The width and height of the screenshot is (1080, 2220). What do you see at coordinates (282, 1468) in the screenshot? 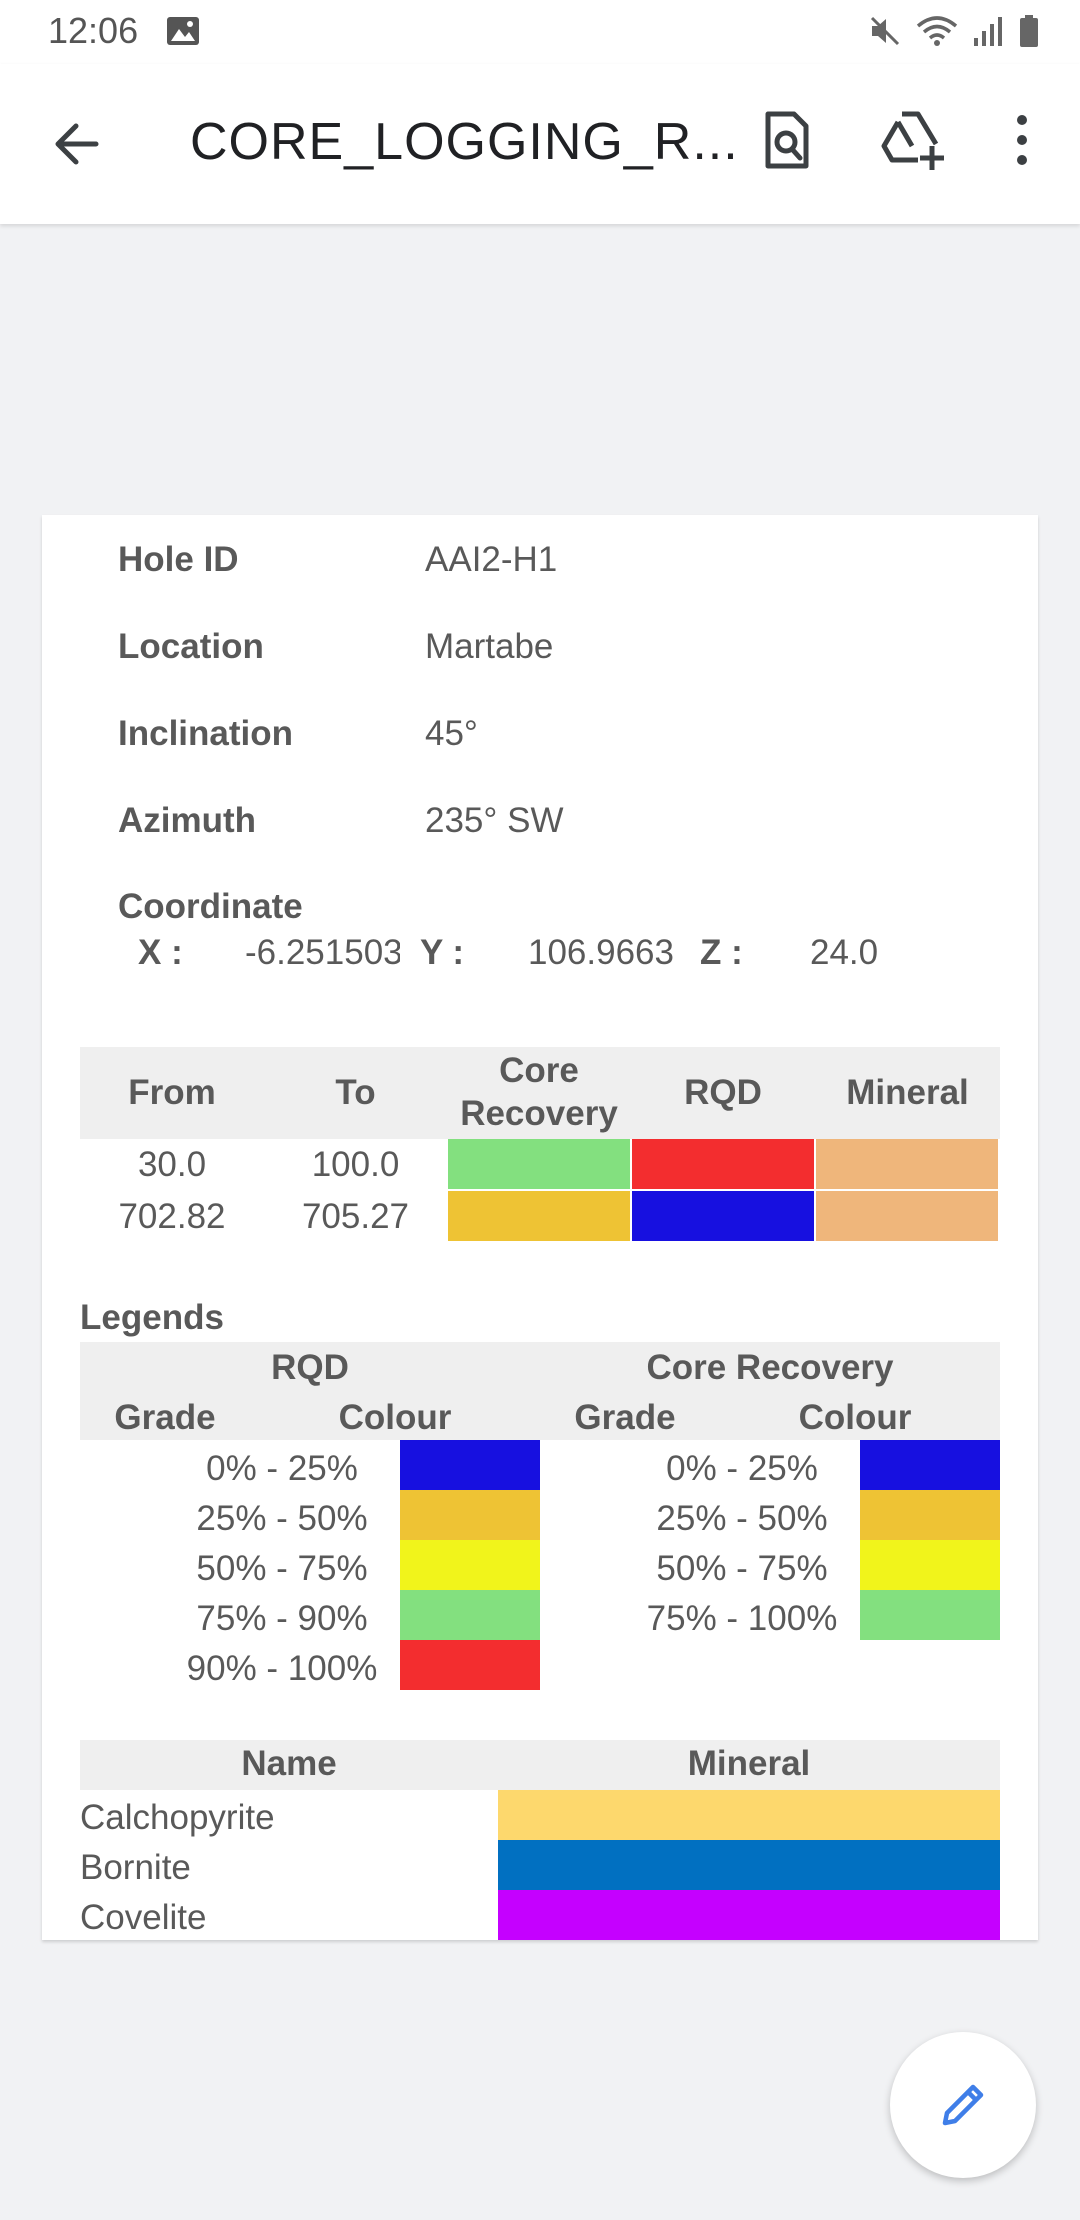
I see `rqd-legend-grade: 0% - 25%` at bounding box center [282, 1468].